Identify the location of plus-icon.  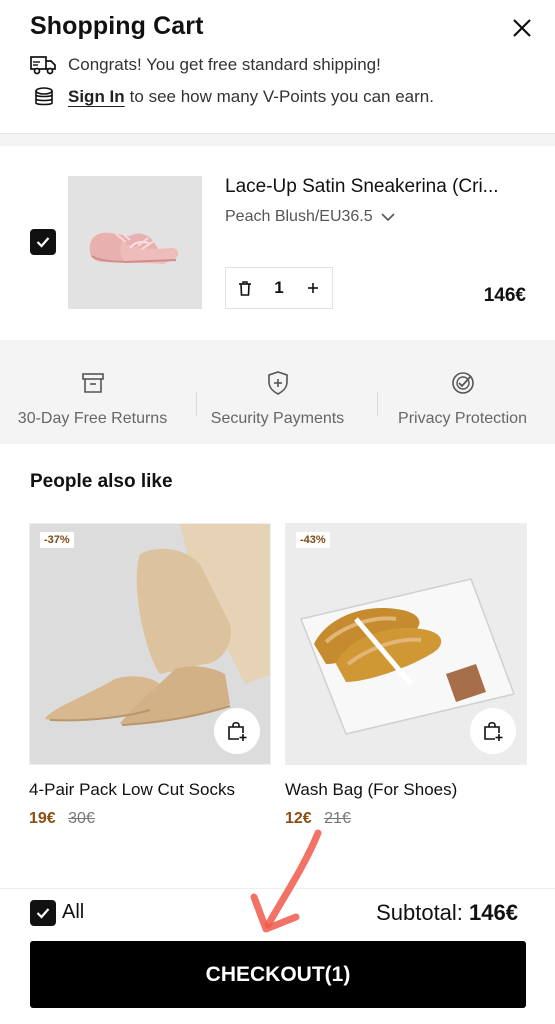
(313, 288).